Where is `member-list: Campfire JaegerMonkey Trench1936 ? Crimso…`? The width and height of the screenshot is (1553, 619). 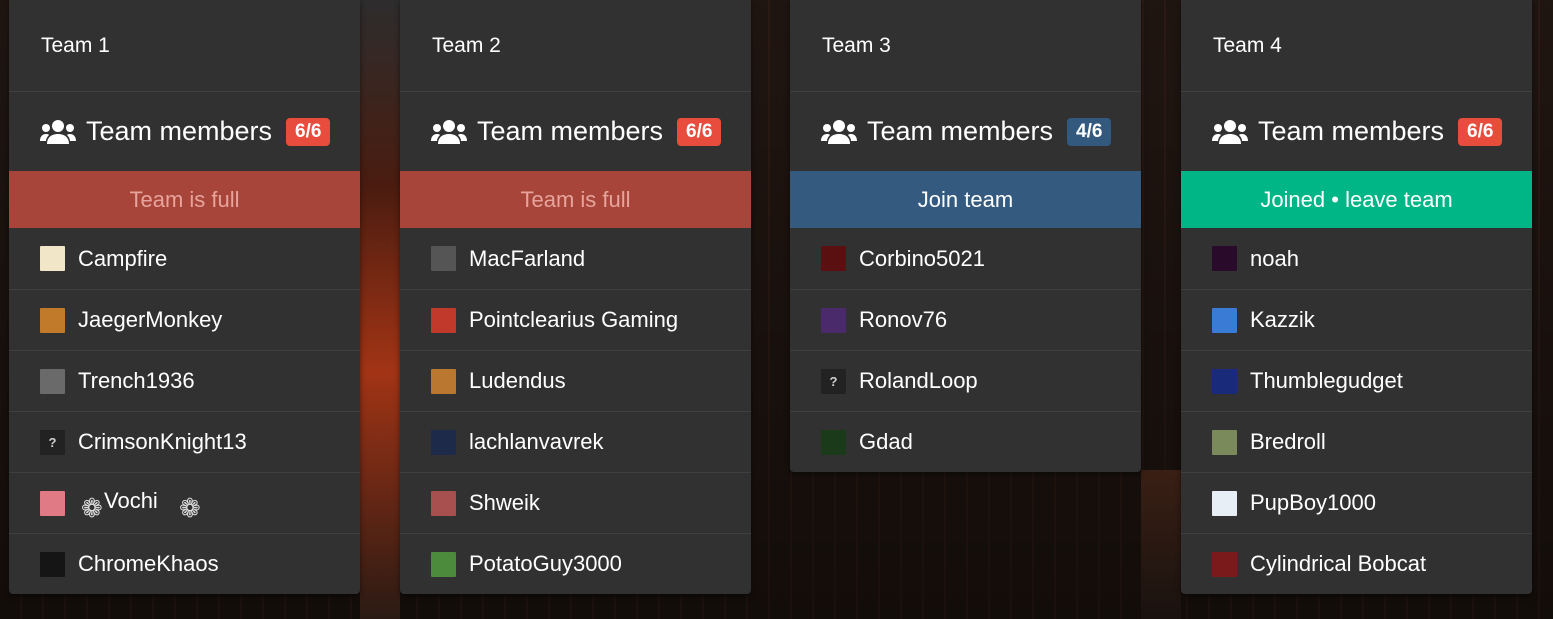
member-list: Campfire JaegerMonkey Trench1936 ? Crimso… is located at coordinates (184, 411).